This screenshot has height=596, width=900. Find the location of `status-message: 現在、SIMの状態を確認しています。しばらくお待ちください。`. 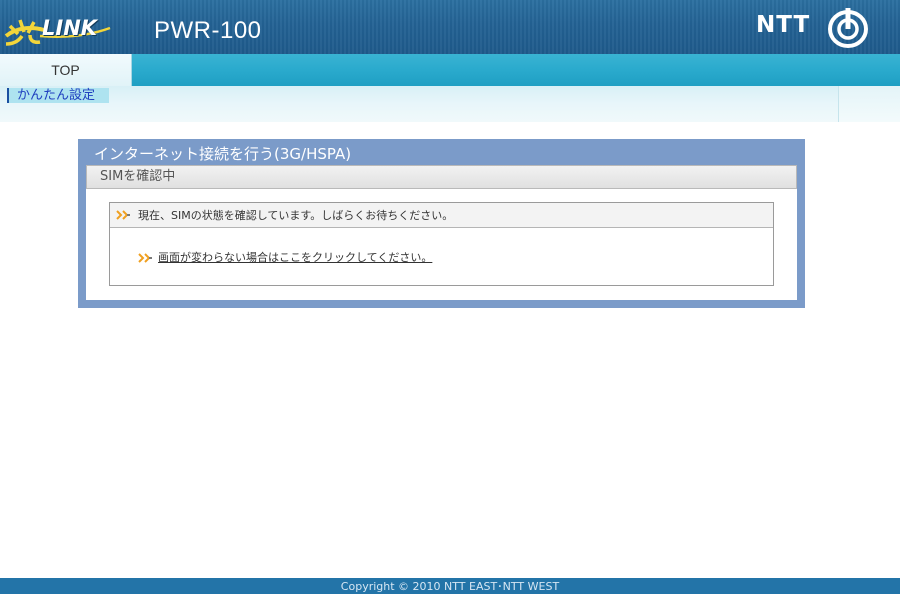

status-message: 現在、SIMの状態を確認しています。しばらくお待ちください。 is located at coordinates (296, 215).